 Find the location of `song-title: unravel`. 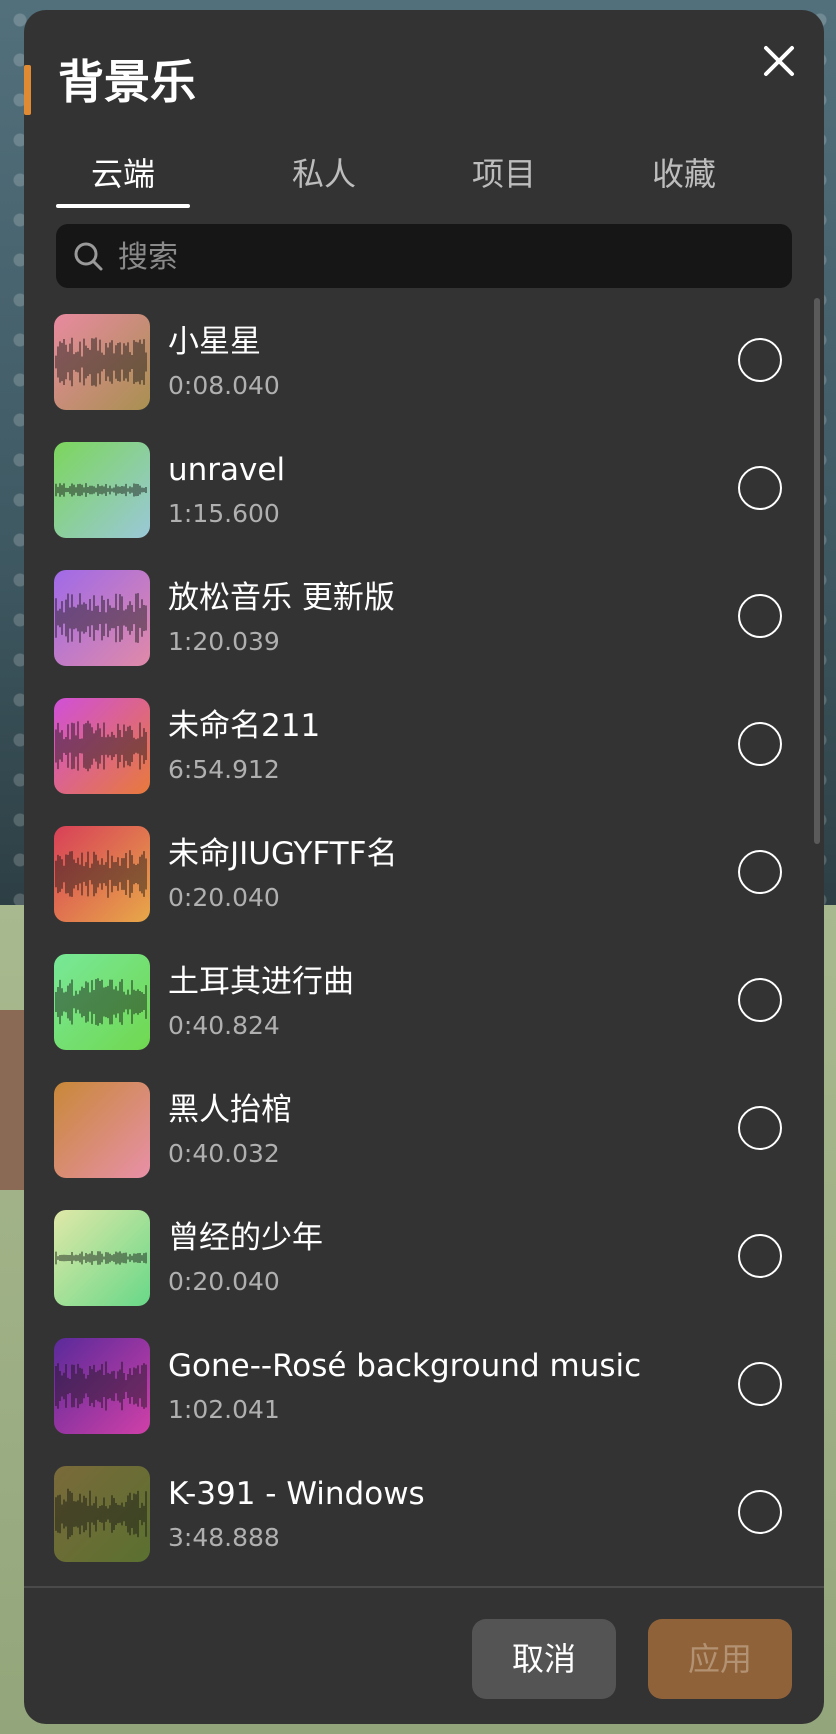

song-title: unravel is located at coordinates (227, 470).